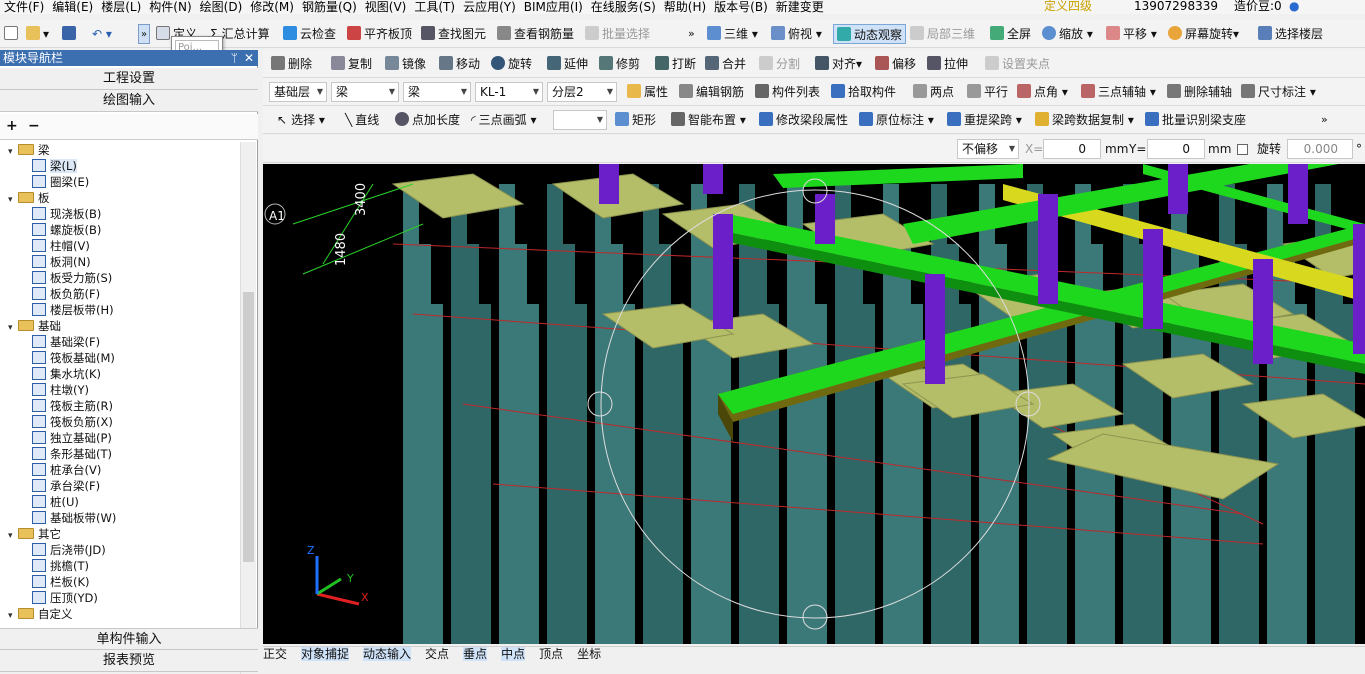 This screenshot has height=674, width=1365. What do you see at coordinates (803, 120) in the screenshot?
I see `modify-beam-seg-button: 修改梁段属性` at bounding box center [803, 120].